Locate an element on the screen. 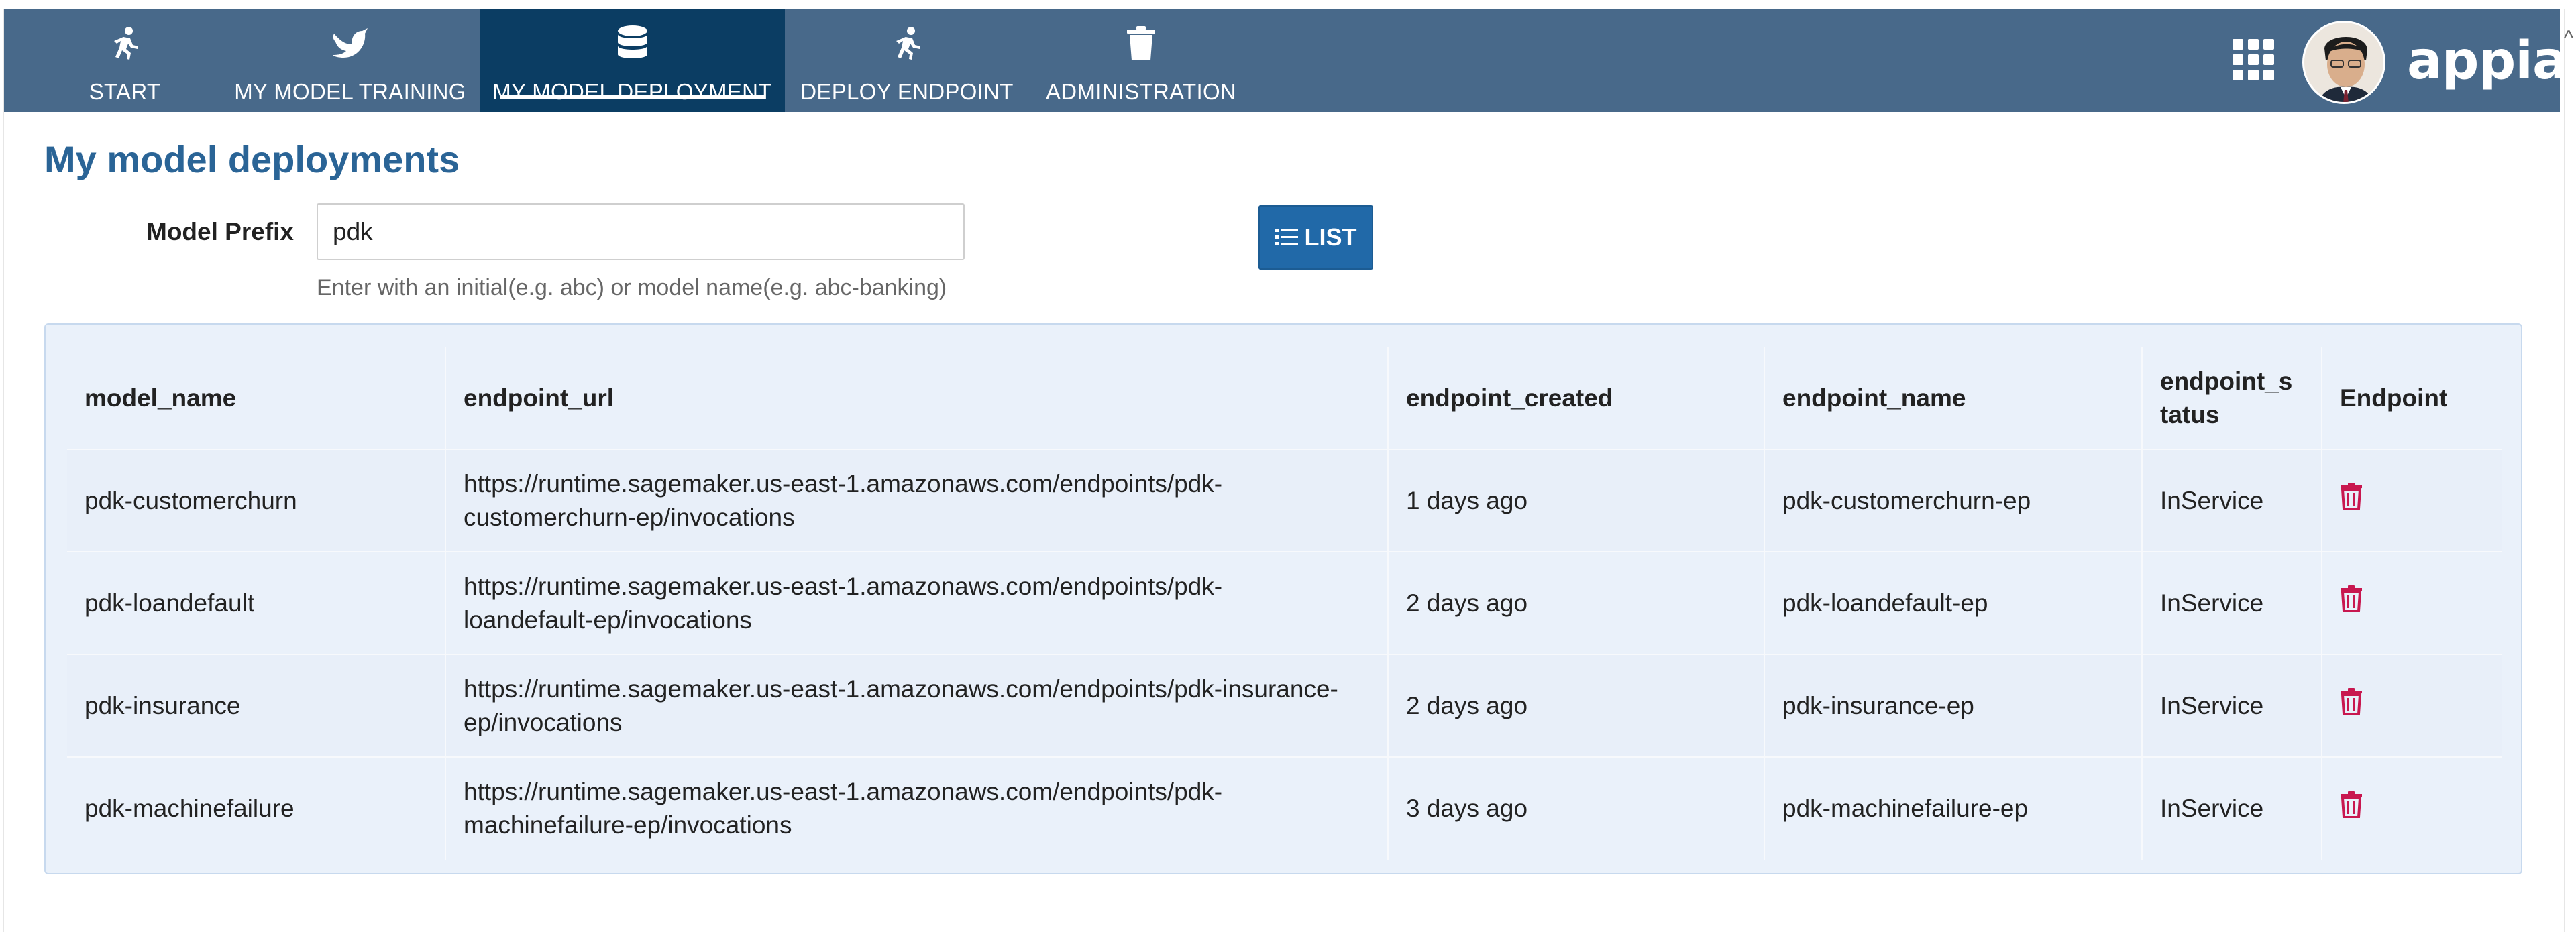  column-header-endpoint-name: endpoint_name is located at coordinates (1953, 398).